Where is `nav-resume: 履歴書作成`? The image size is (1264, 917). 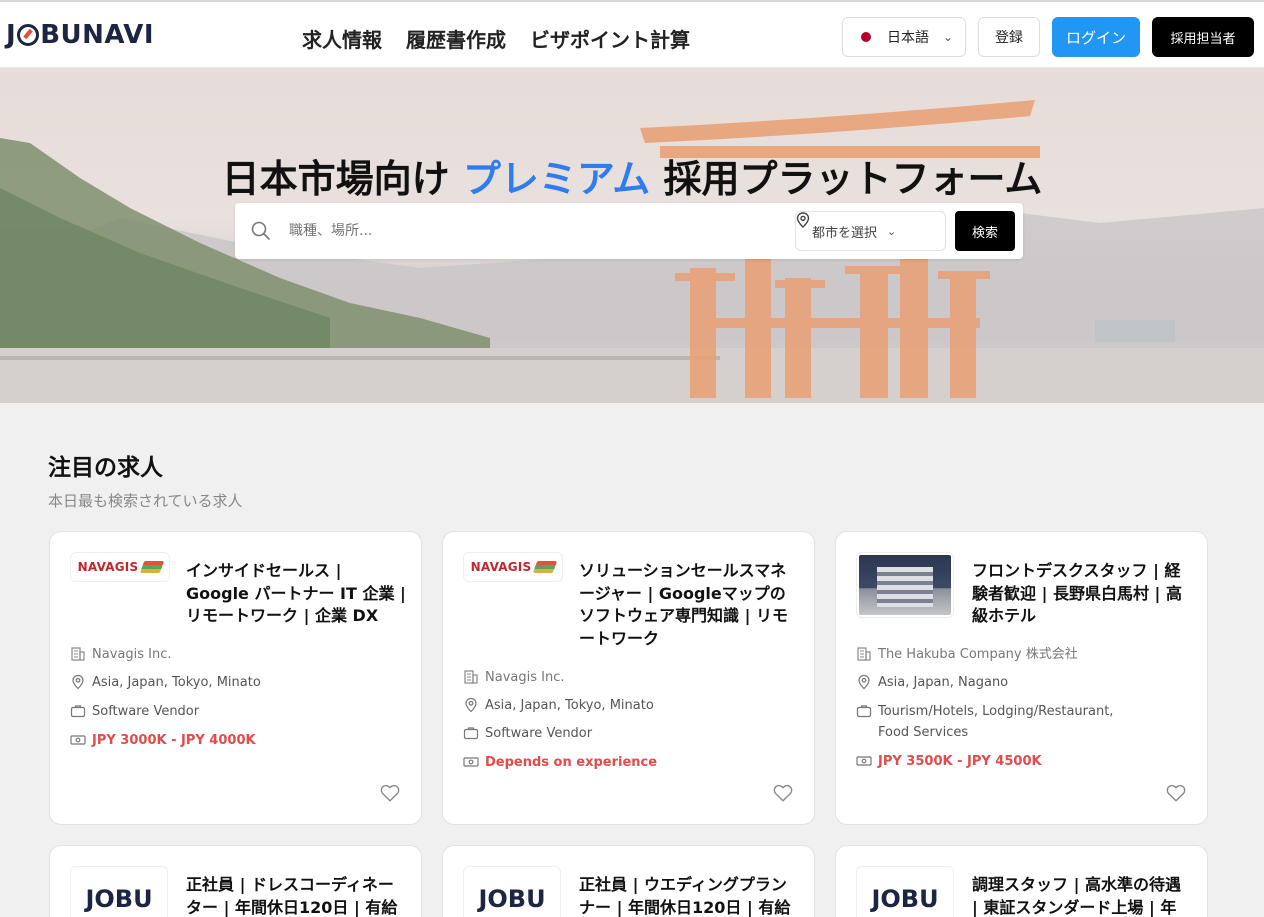
nav-resume: 履歴書作成 is located at coordinates (456, 38).